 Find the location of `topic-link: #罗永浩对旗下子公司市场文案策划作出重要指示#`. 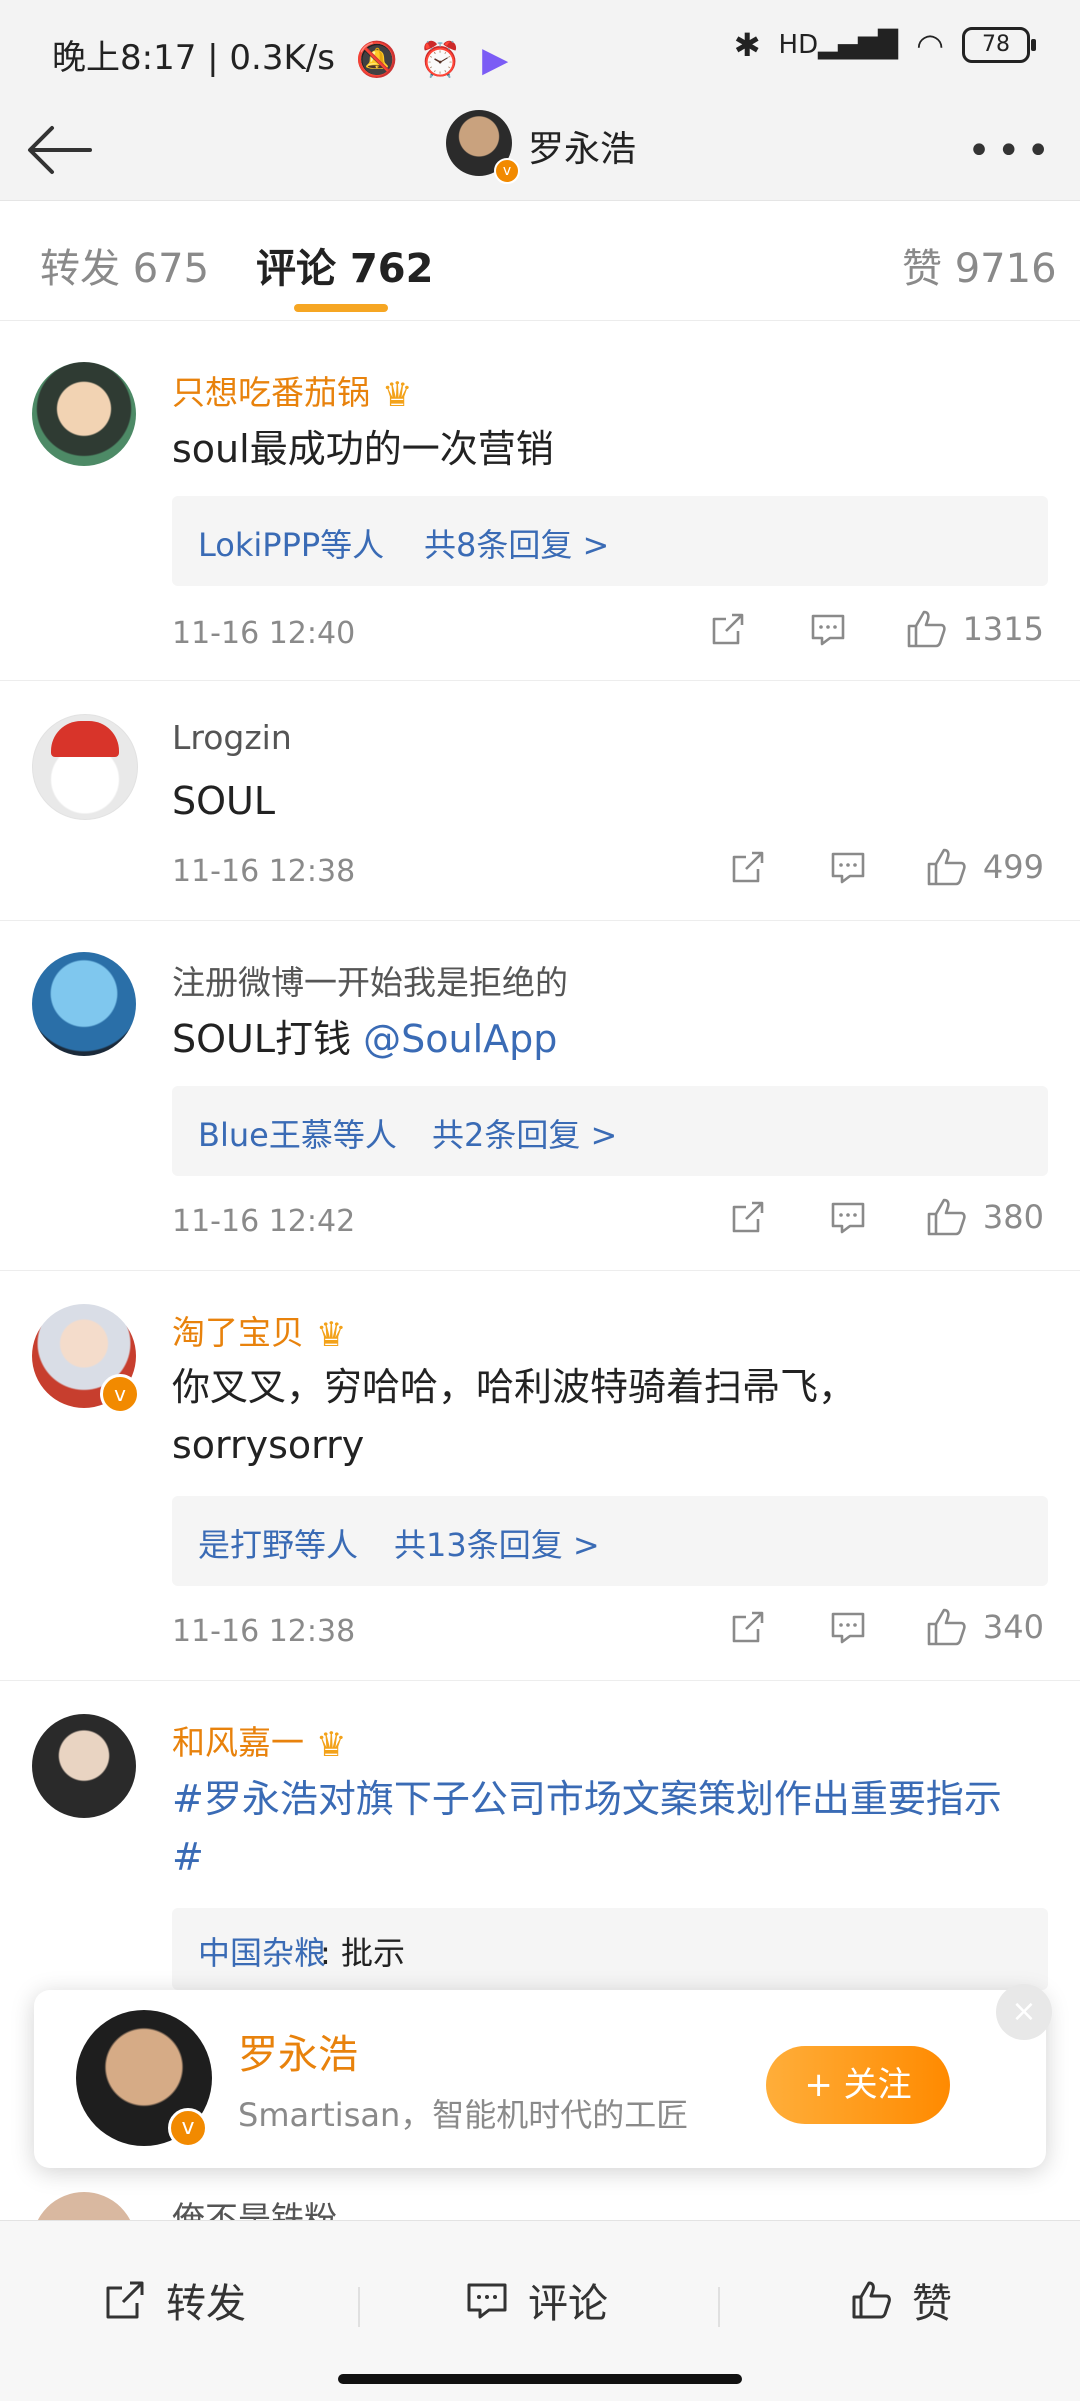

topic-link: #罗永浩对旗下子公司市场文案策划作出重要指示# is located at coordinates (602, 1828).